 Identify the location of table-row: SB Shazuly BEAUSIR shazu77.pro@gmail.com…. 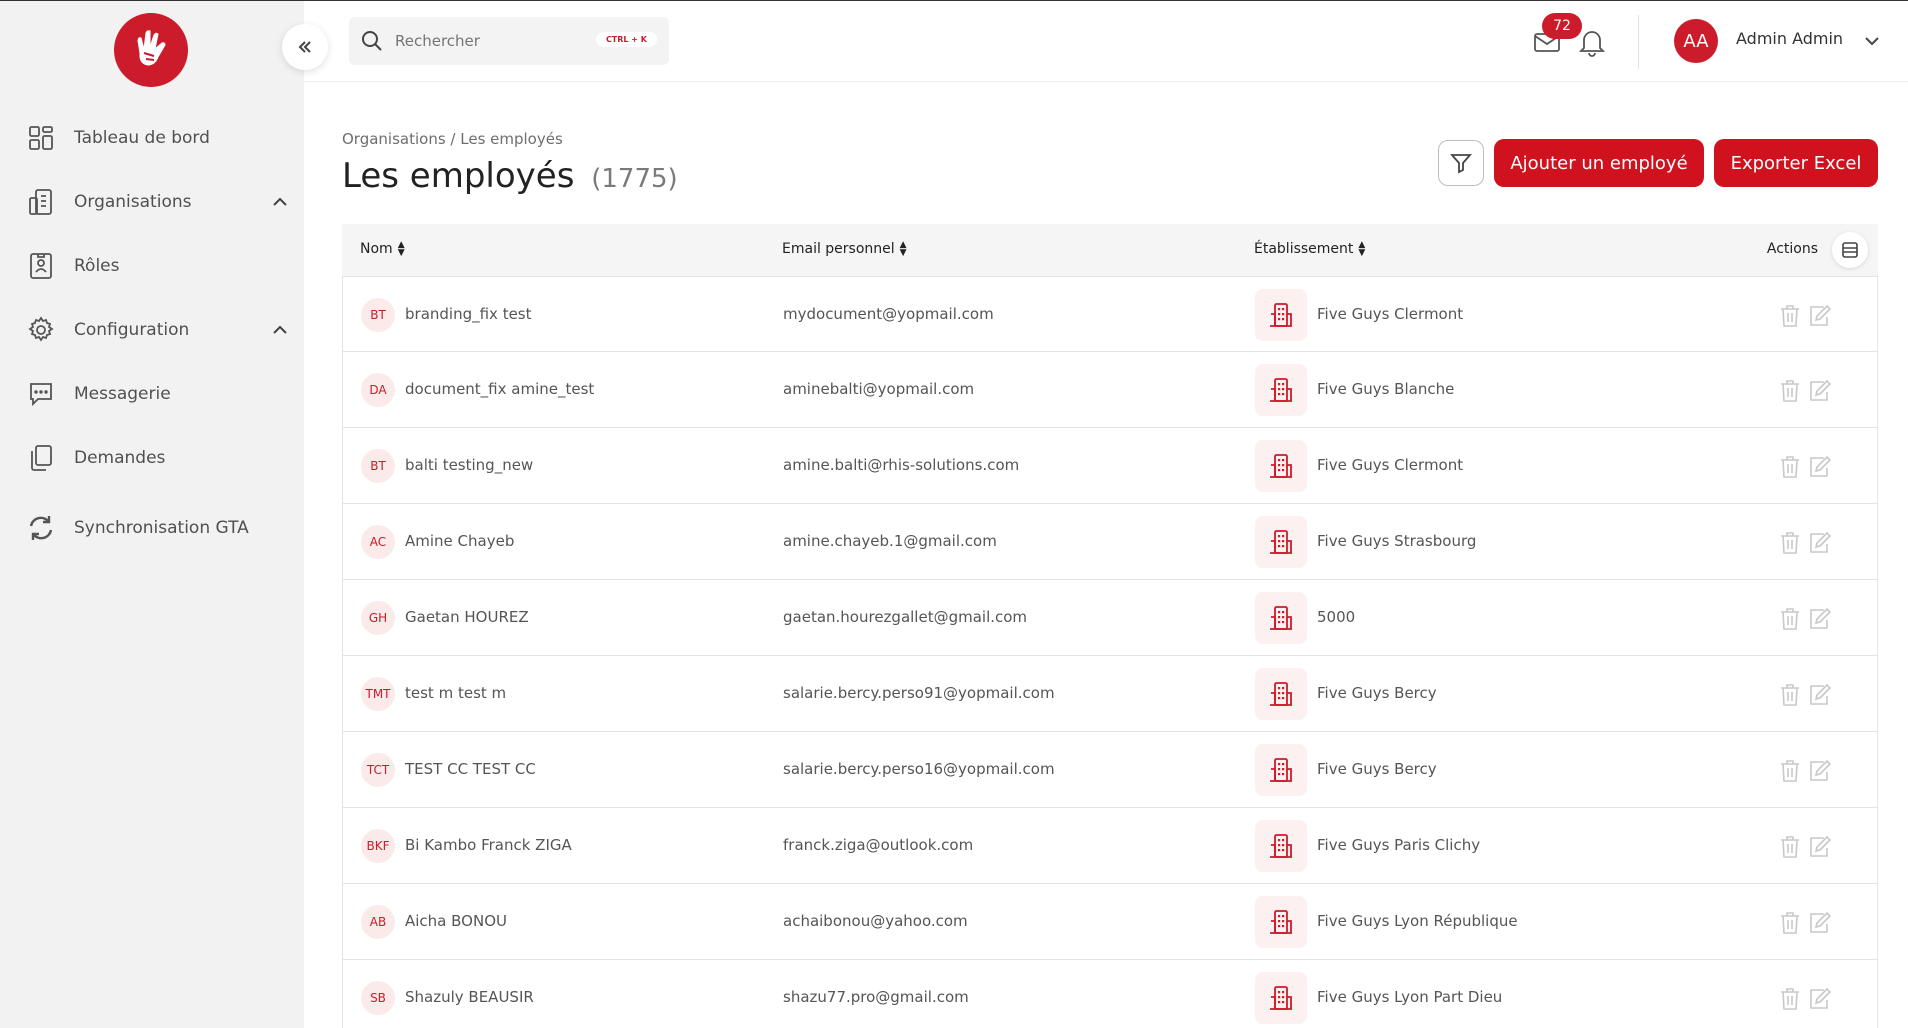
(1110, 994).